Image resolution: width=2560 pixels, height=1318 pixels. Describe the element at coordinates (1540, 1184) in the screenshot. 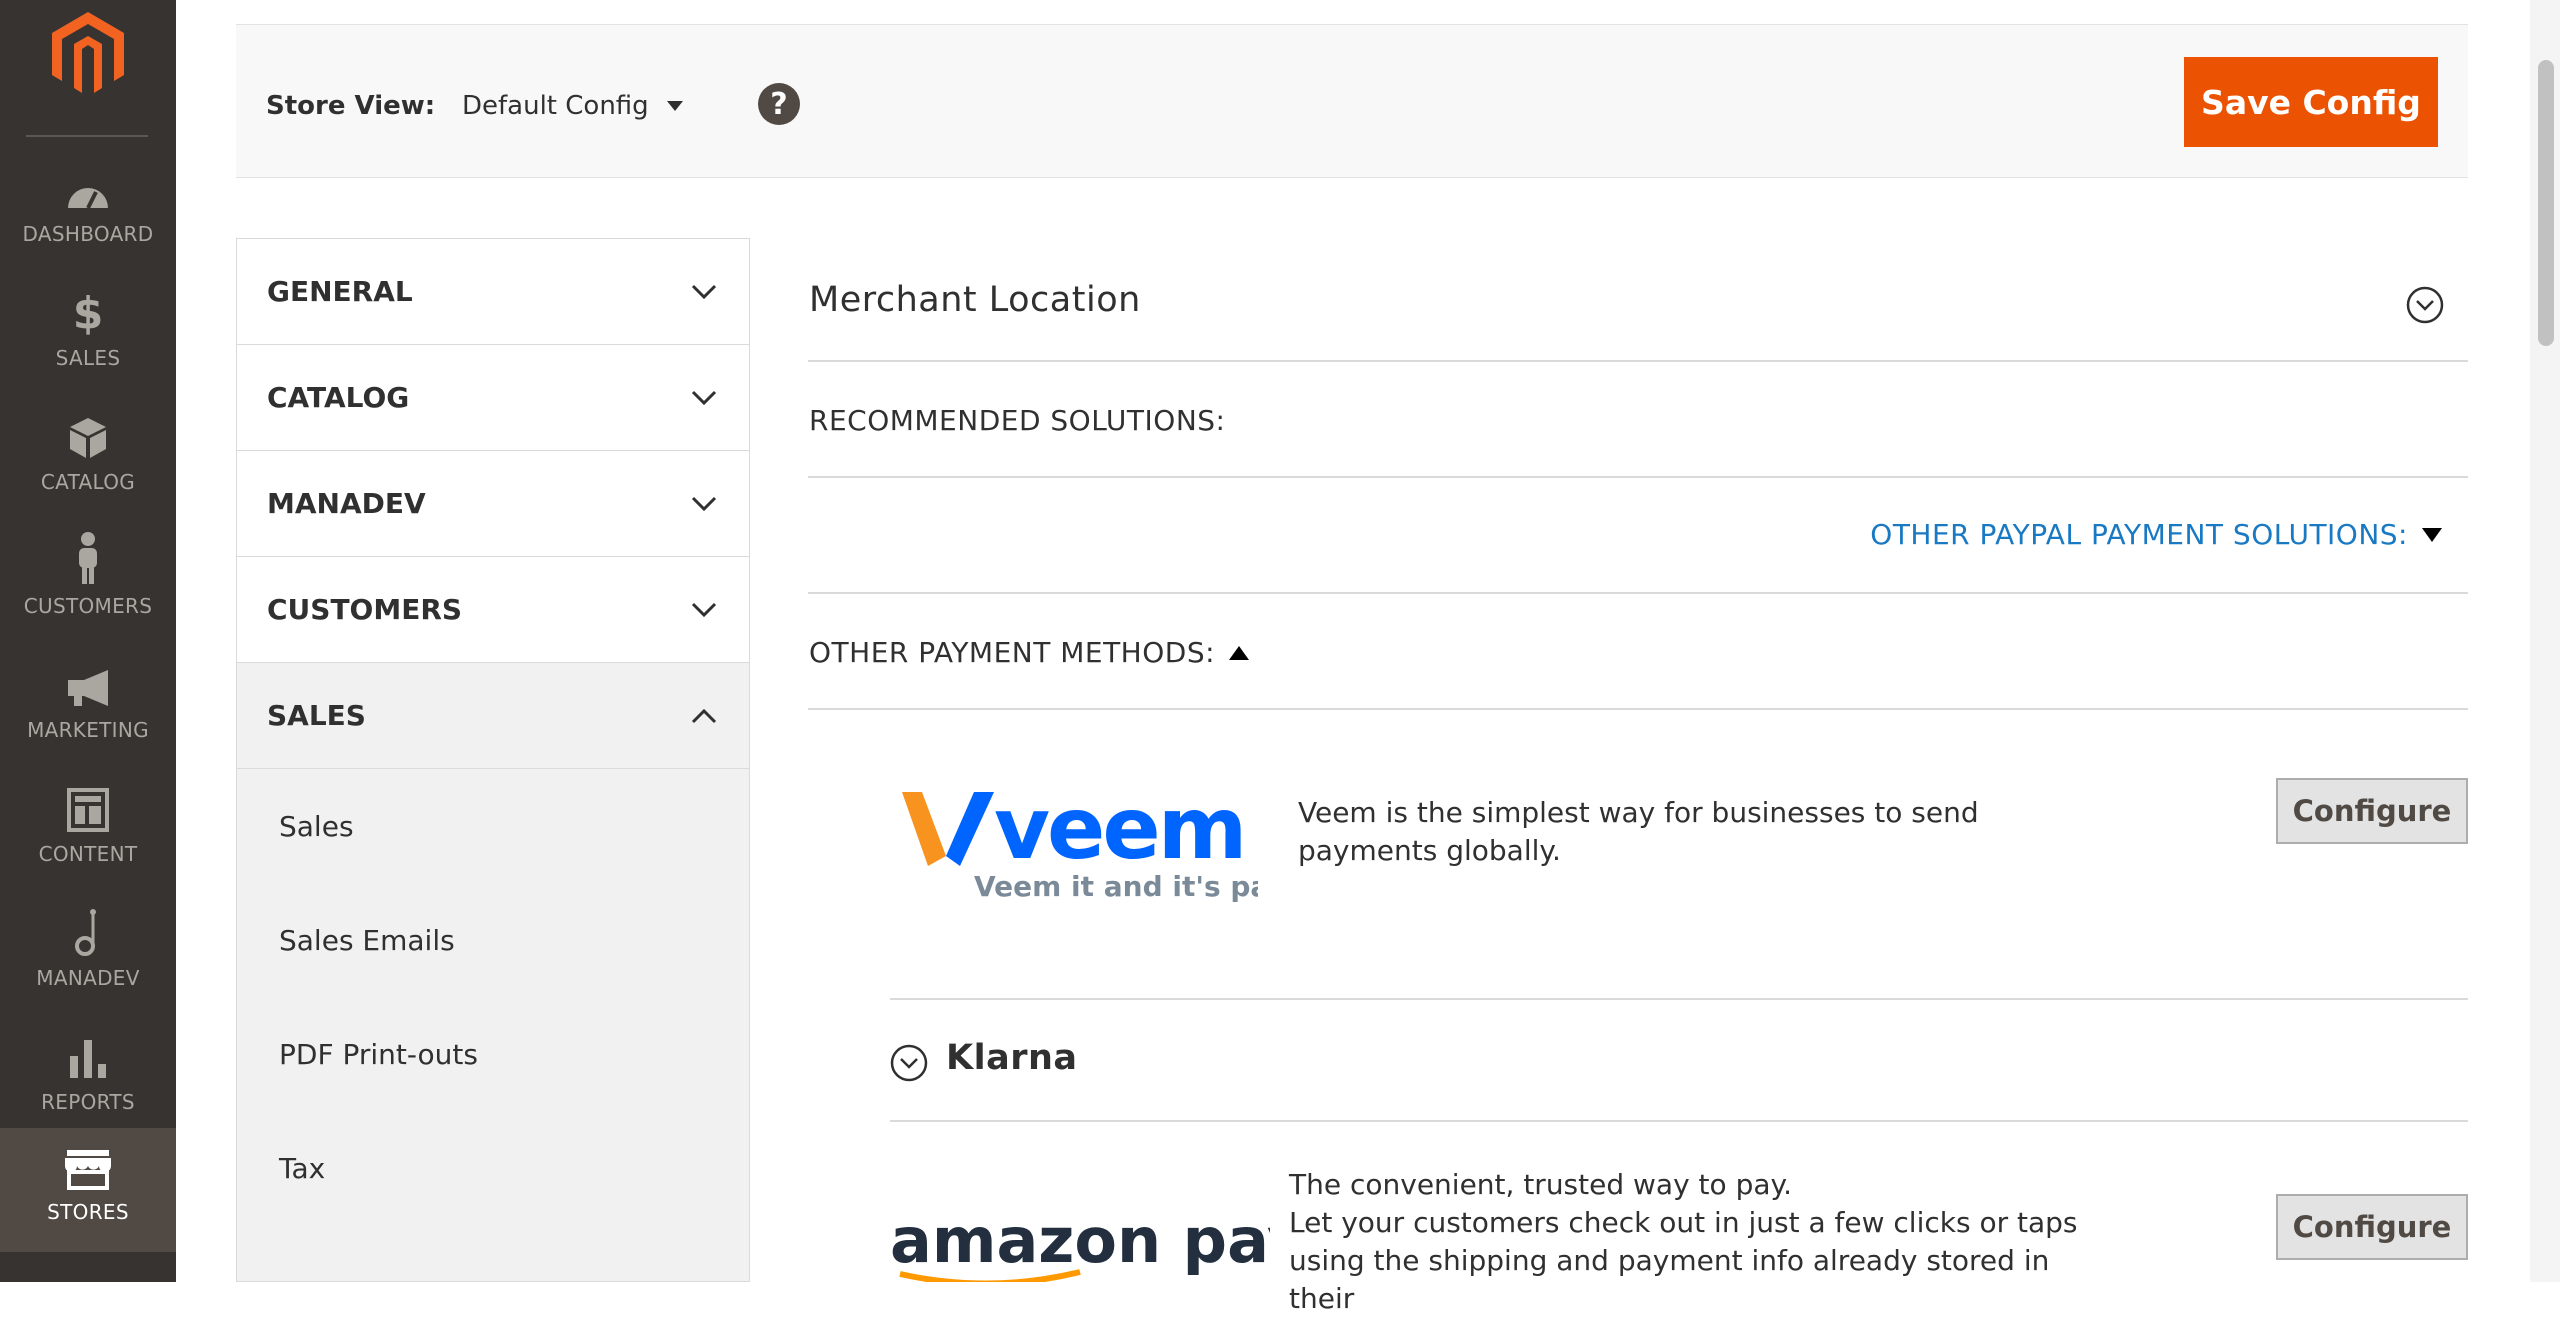

I see `amazon-pay-line1: The convenient, trusted way to pay.` at that location.